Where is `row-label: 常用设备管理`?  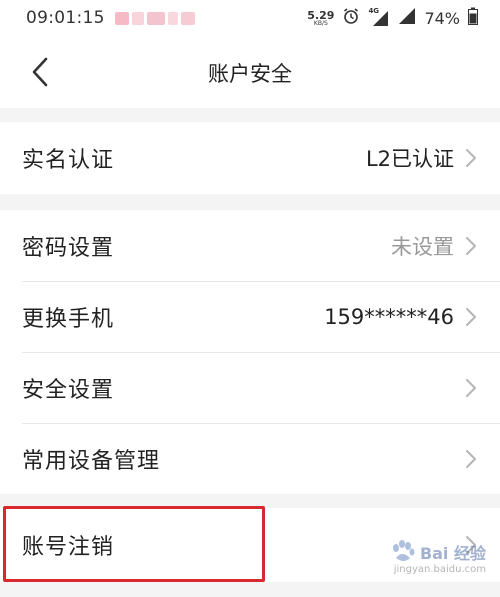
row-label: 常用设备管理 is located at coordinates (91, 461).